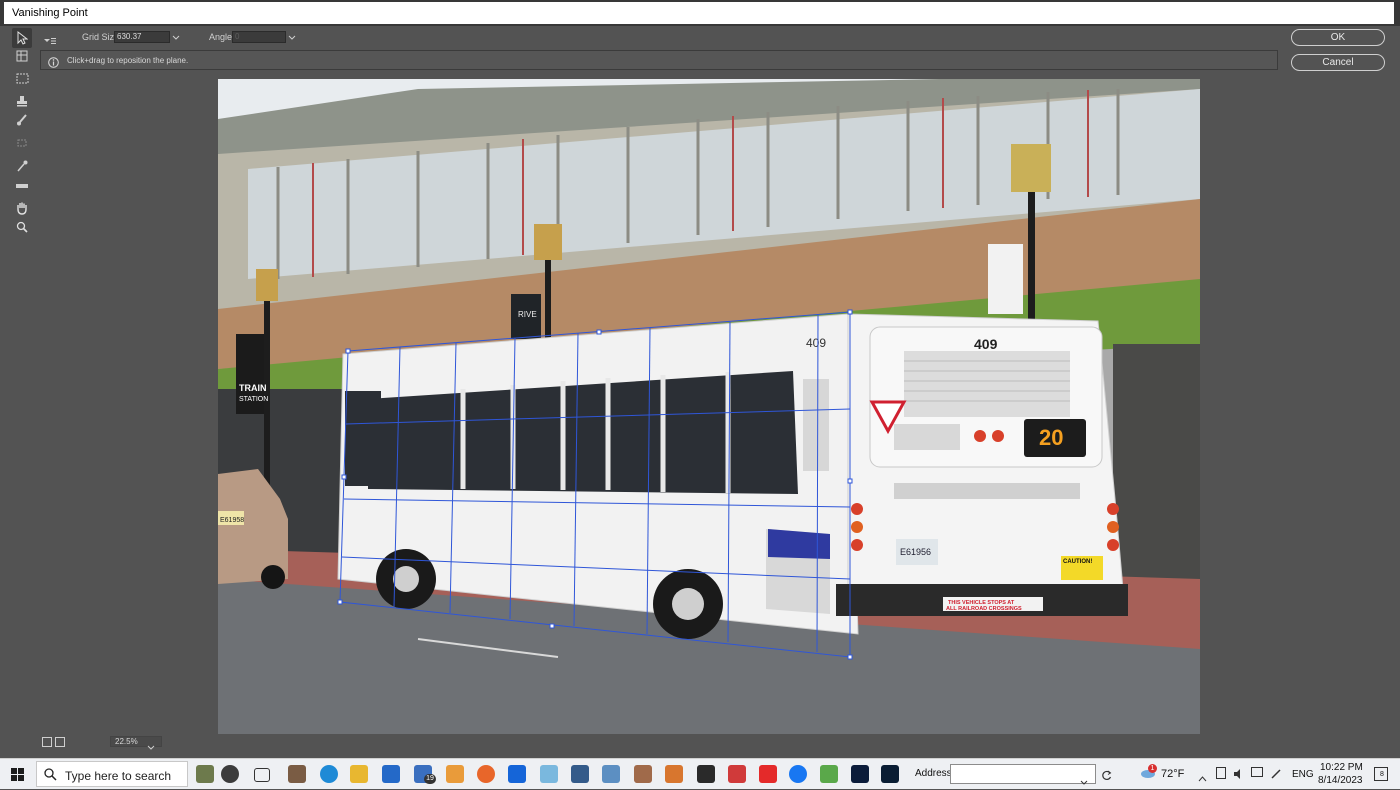 The image size is (1400, 790). I want to click on ruler-icon, so click(22, 186).